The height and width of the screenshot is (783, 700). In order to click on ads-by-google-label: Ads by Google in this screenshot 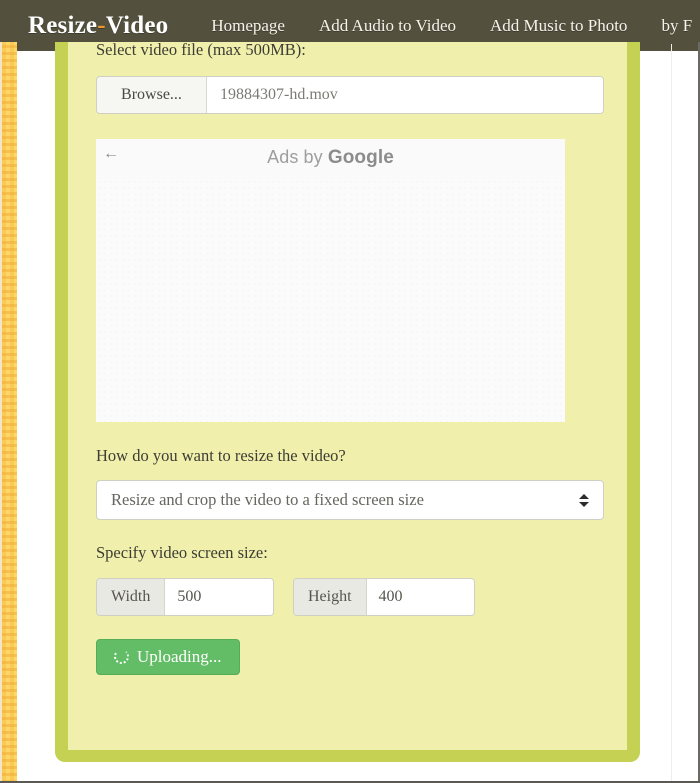, I will do `click(330, 158)`.